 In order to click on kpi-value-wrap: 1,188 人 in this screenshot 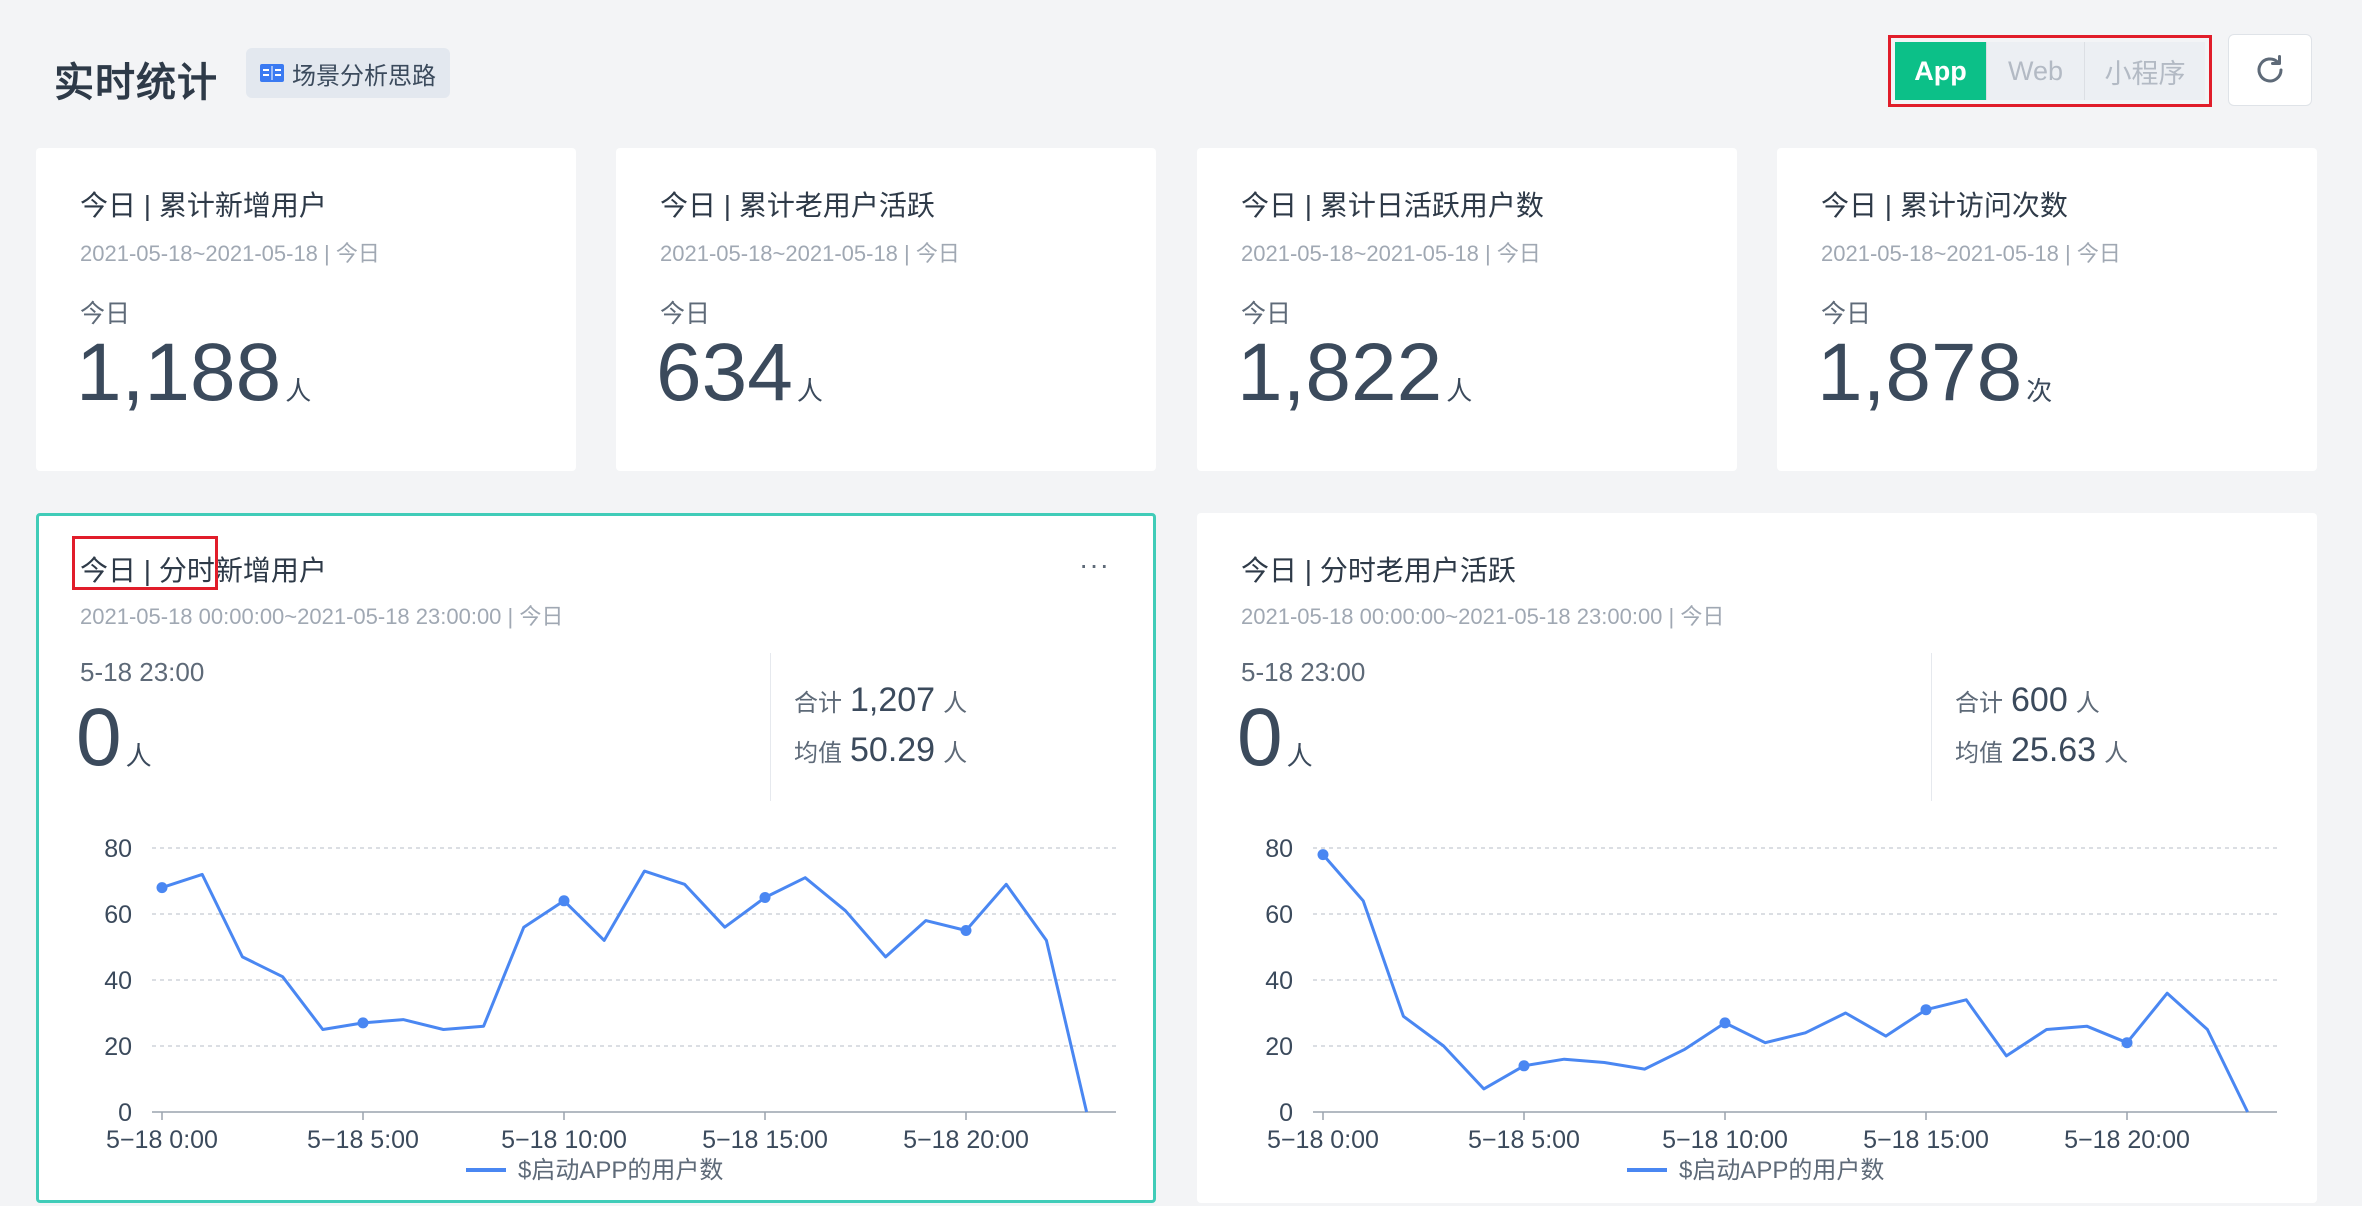, I will do `click(193, 373)`.